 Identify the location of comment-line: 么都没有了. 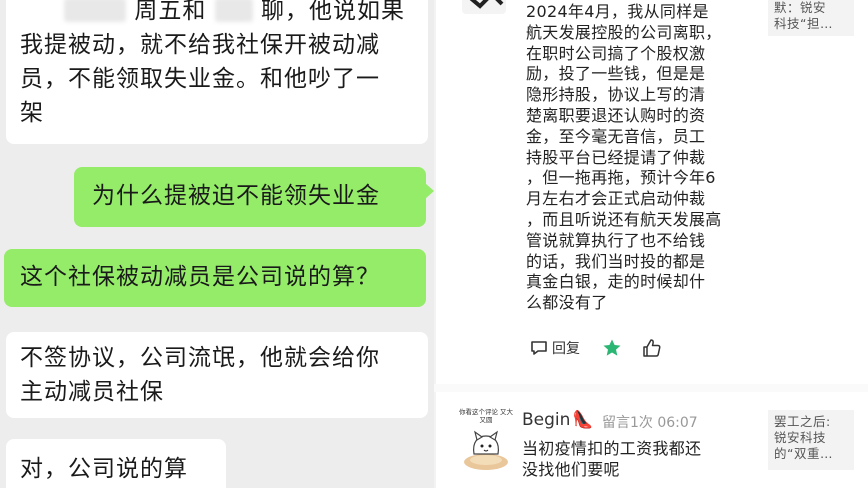
(567, 303).